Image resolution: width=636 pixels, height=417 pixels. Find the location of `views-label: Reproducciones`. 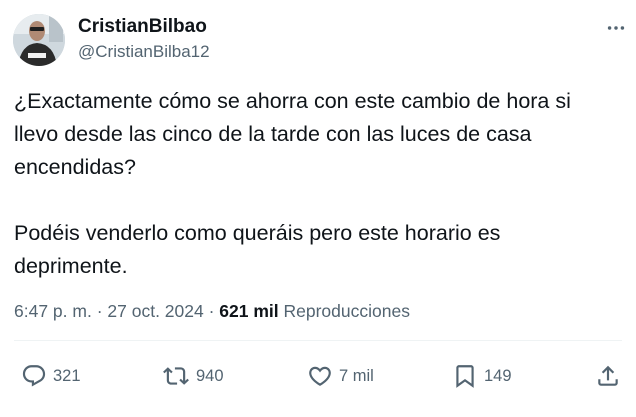

views-label: Reproducciones is located at coordinates (344, 311).